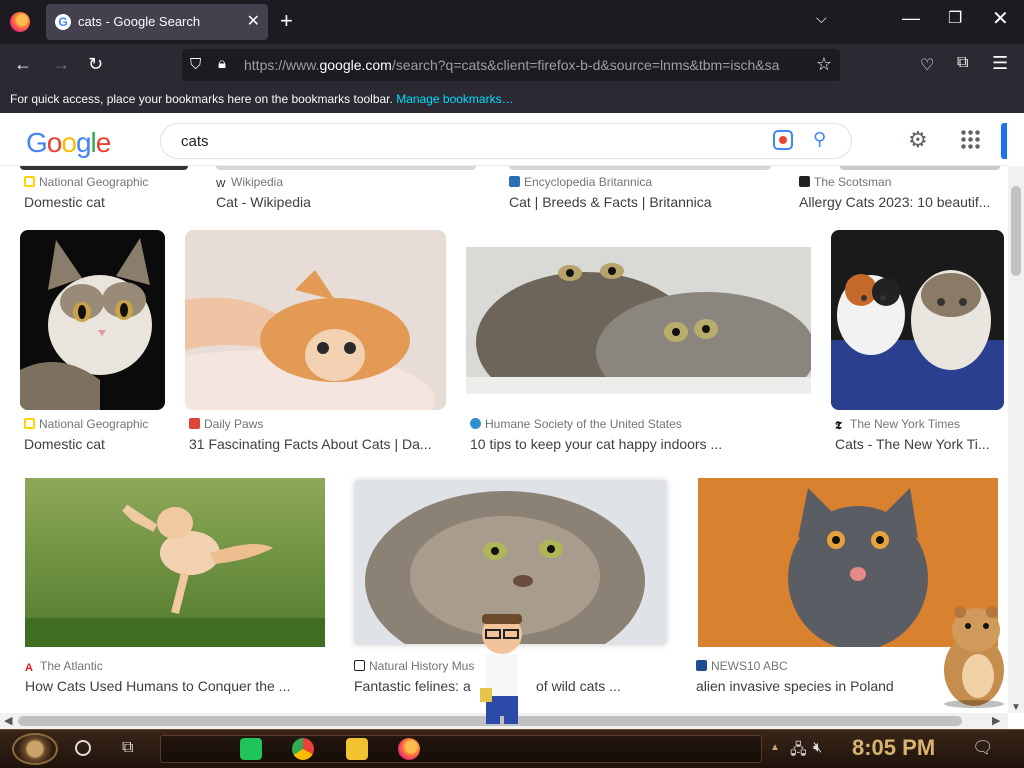 The height and width of the screenshot is (768, 1024). What do you see at coordinates (970, 139) in the screenshot?
I see `grid-icon` at bounding box center [970, 139].